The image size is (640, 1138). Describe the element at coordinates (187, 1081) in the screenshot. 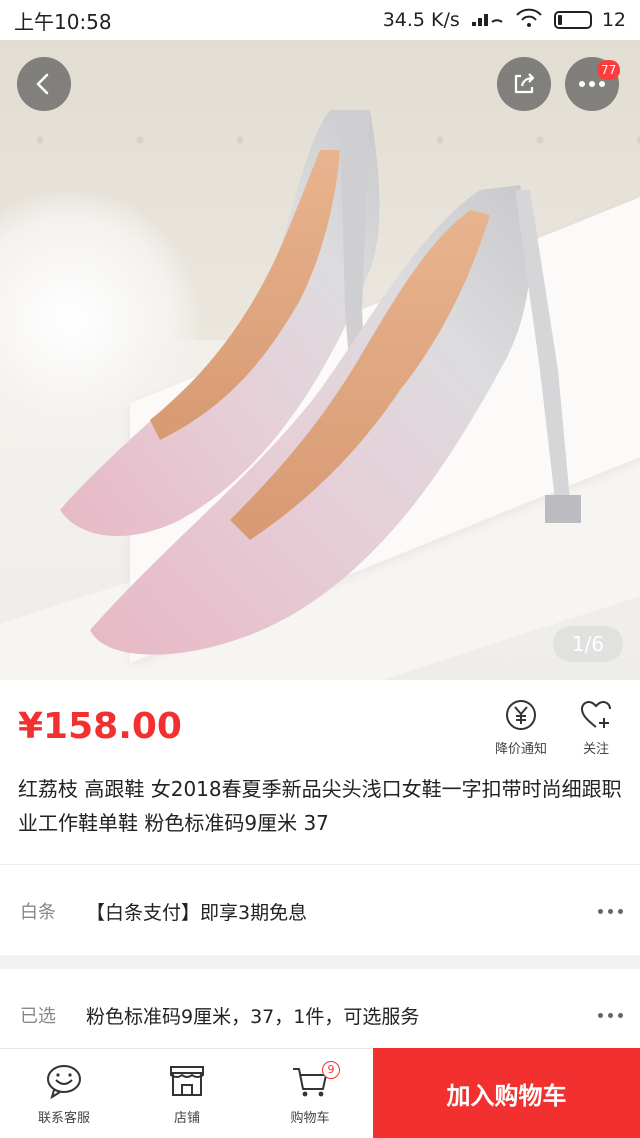

I see `store-icon` at that location.